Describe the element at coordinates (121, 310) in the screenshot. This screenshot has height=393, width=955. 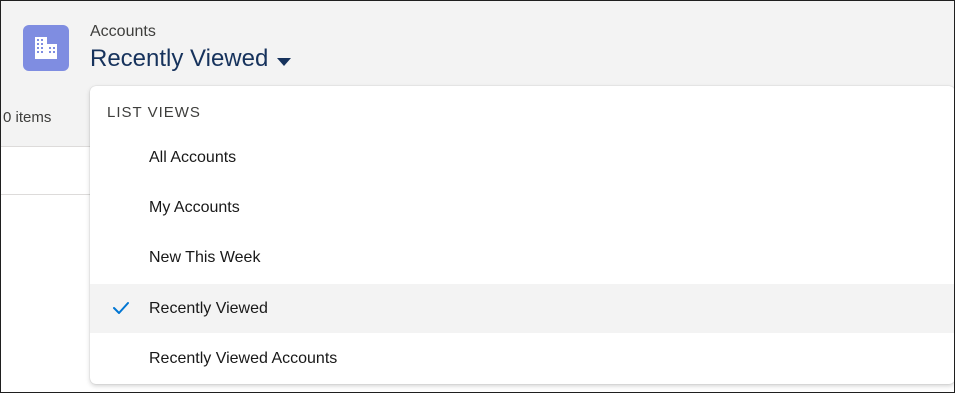
I see `check-icon` at that location.